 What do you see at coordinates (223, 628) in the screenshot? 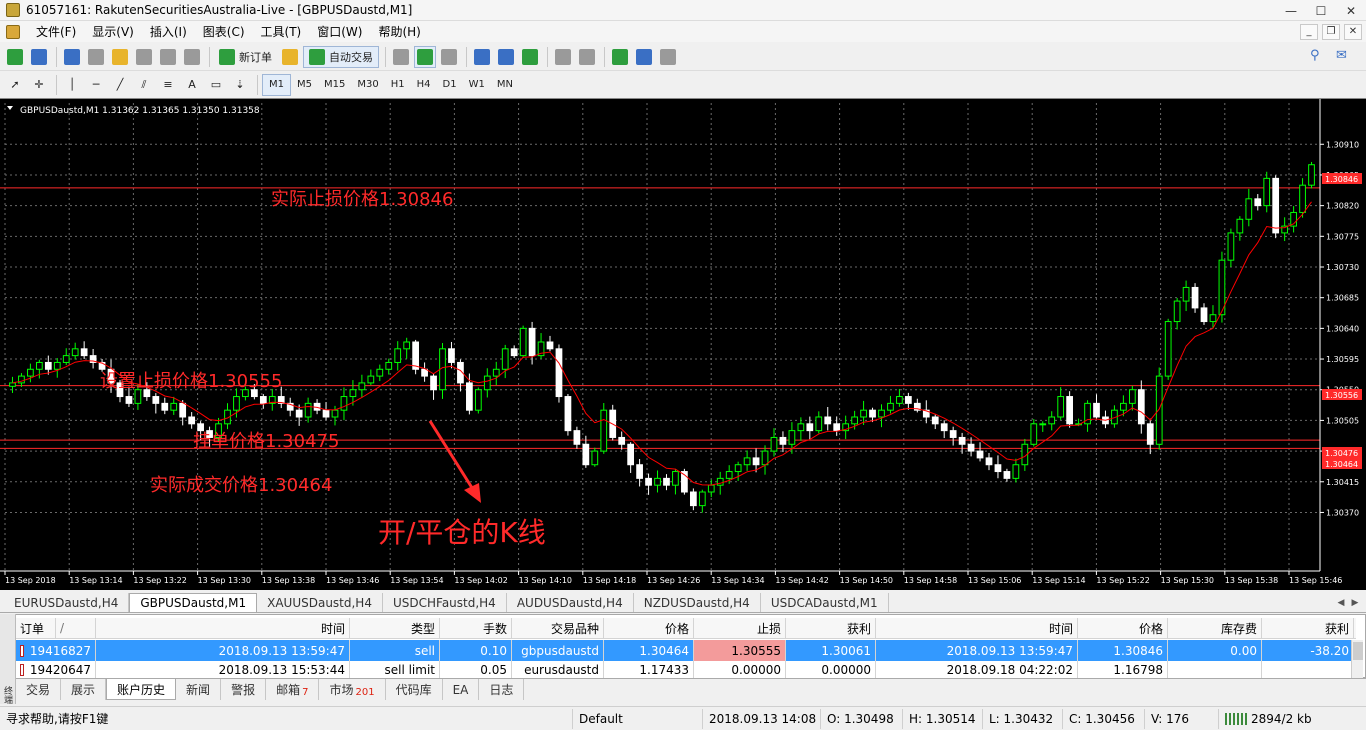
I see `col-open-time: 时间` at bounding box center [223, 628].